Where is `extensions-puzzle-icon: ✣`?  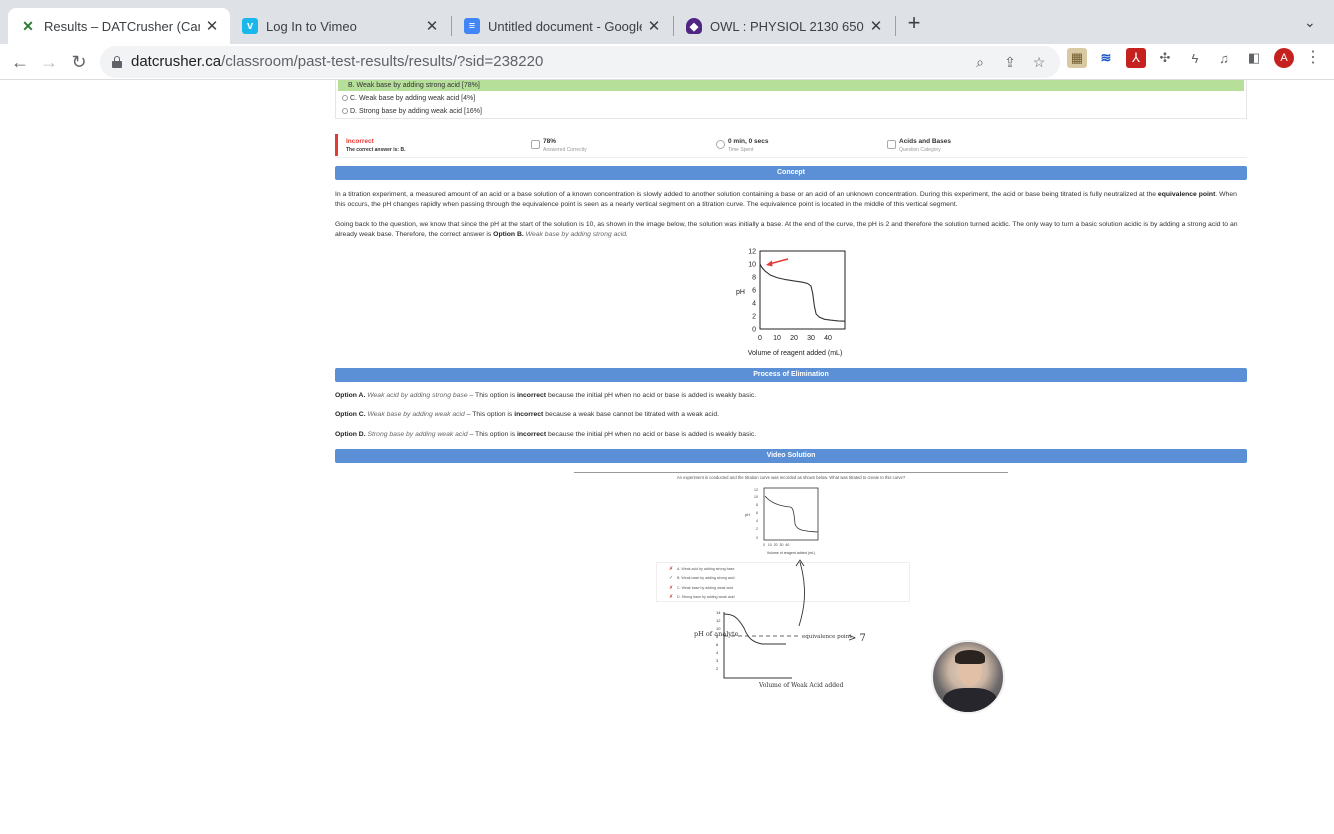
extensions-puzzle-icon: ✣ is located at coordinates (1165, 58).